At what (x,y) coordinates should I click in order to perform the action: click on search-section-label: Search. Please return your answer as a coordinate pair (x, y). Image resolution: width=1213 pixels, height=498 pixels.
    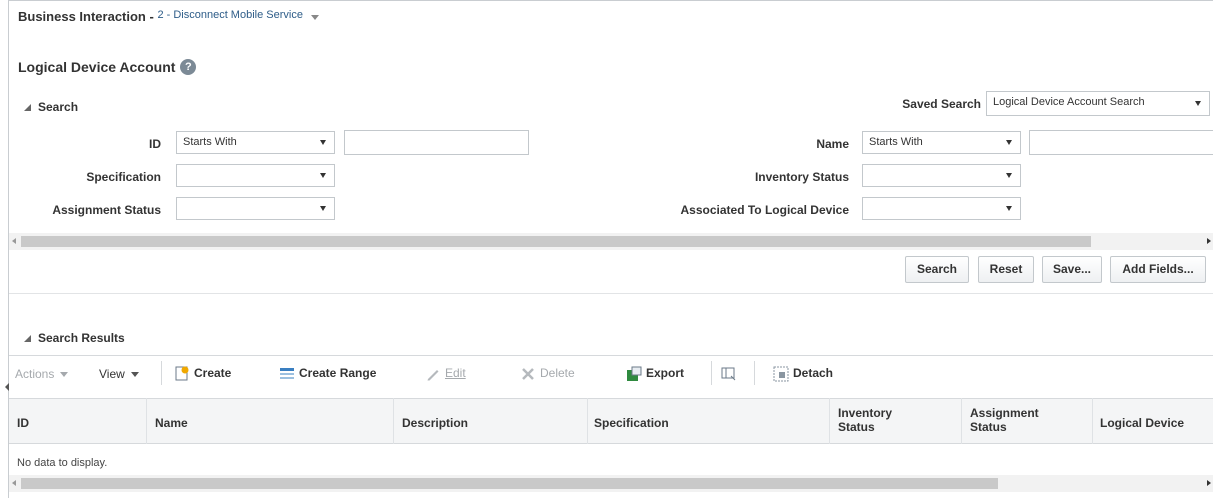
    Looking at the image, I should click on (58, 107).